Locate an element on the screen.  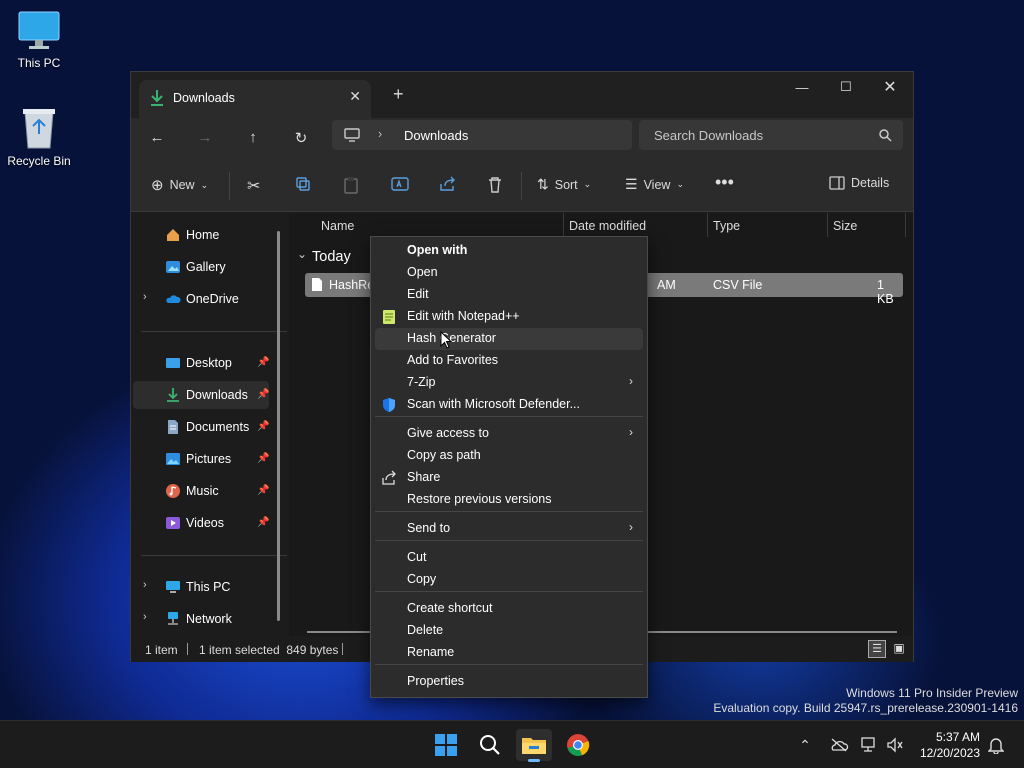
tiles-view-button: ▣ is located at coordinates (899, 649).